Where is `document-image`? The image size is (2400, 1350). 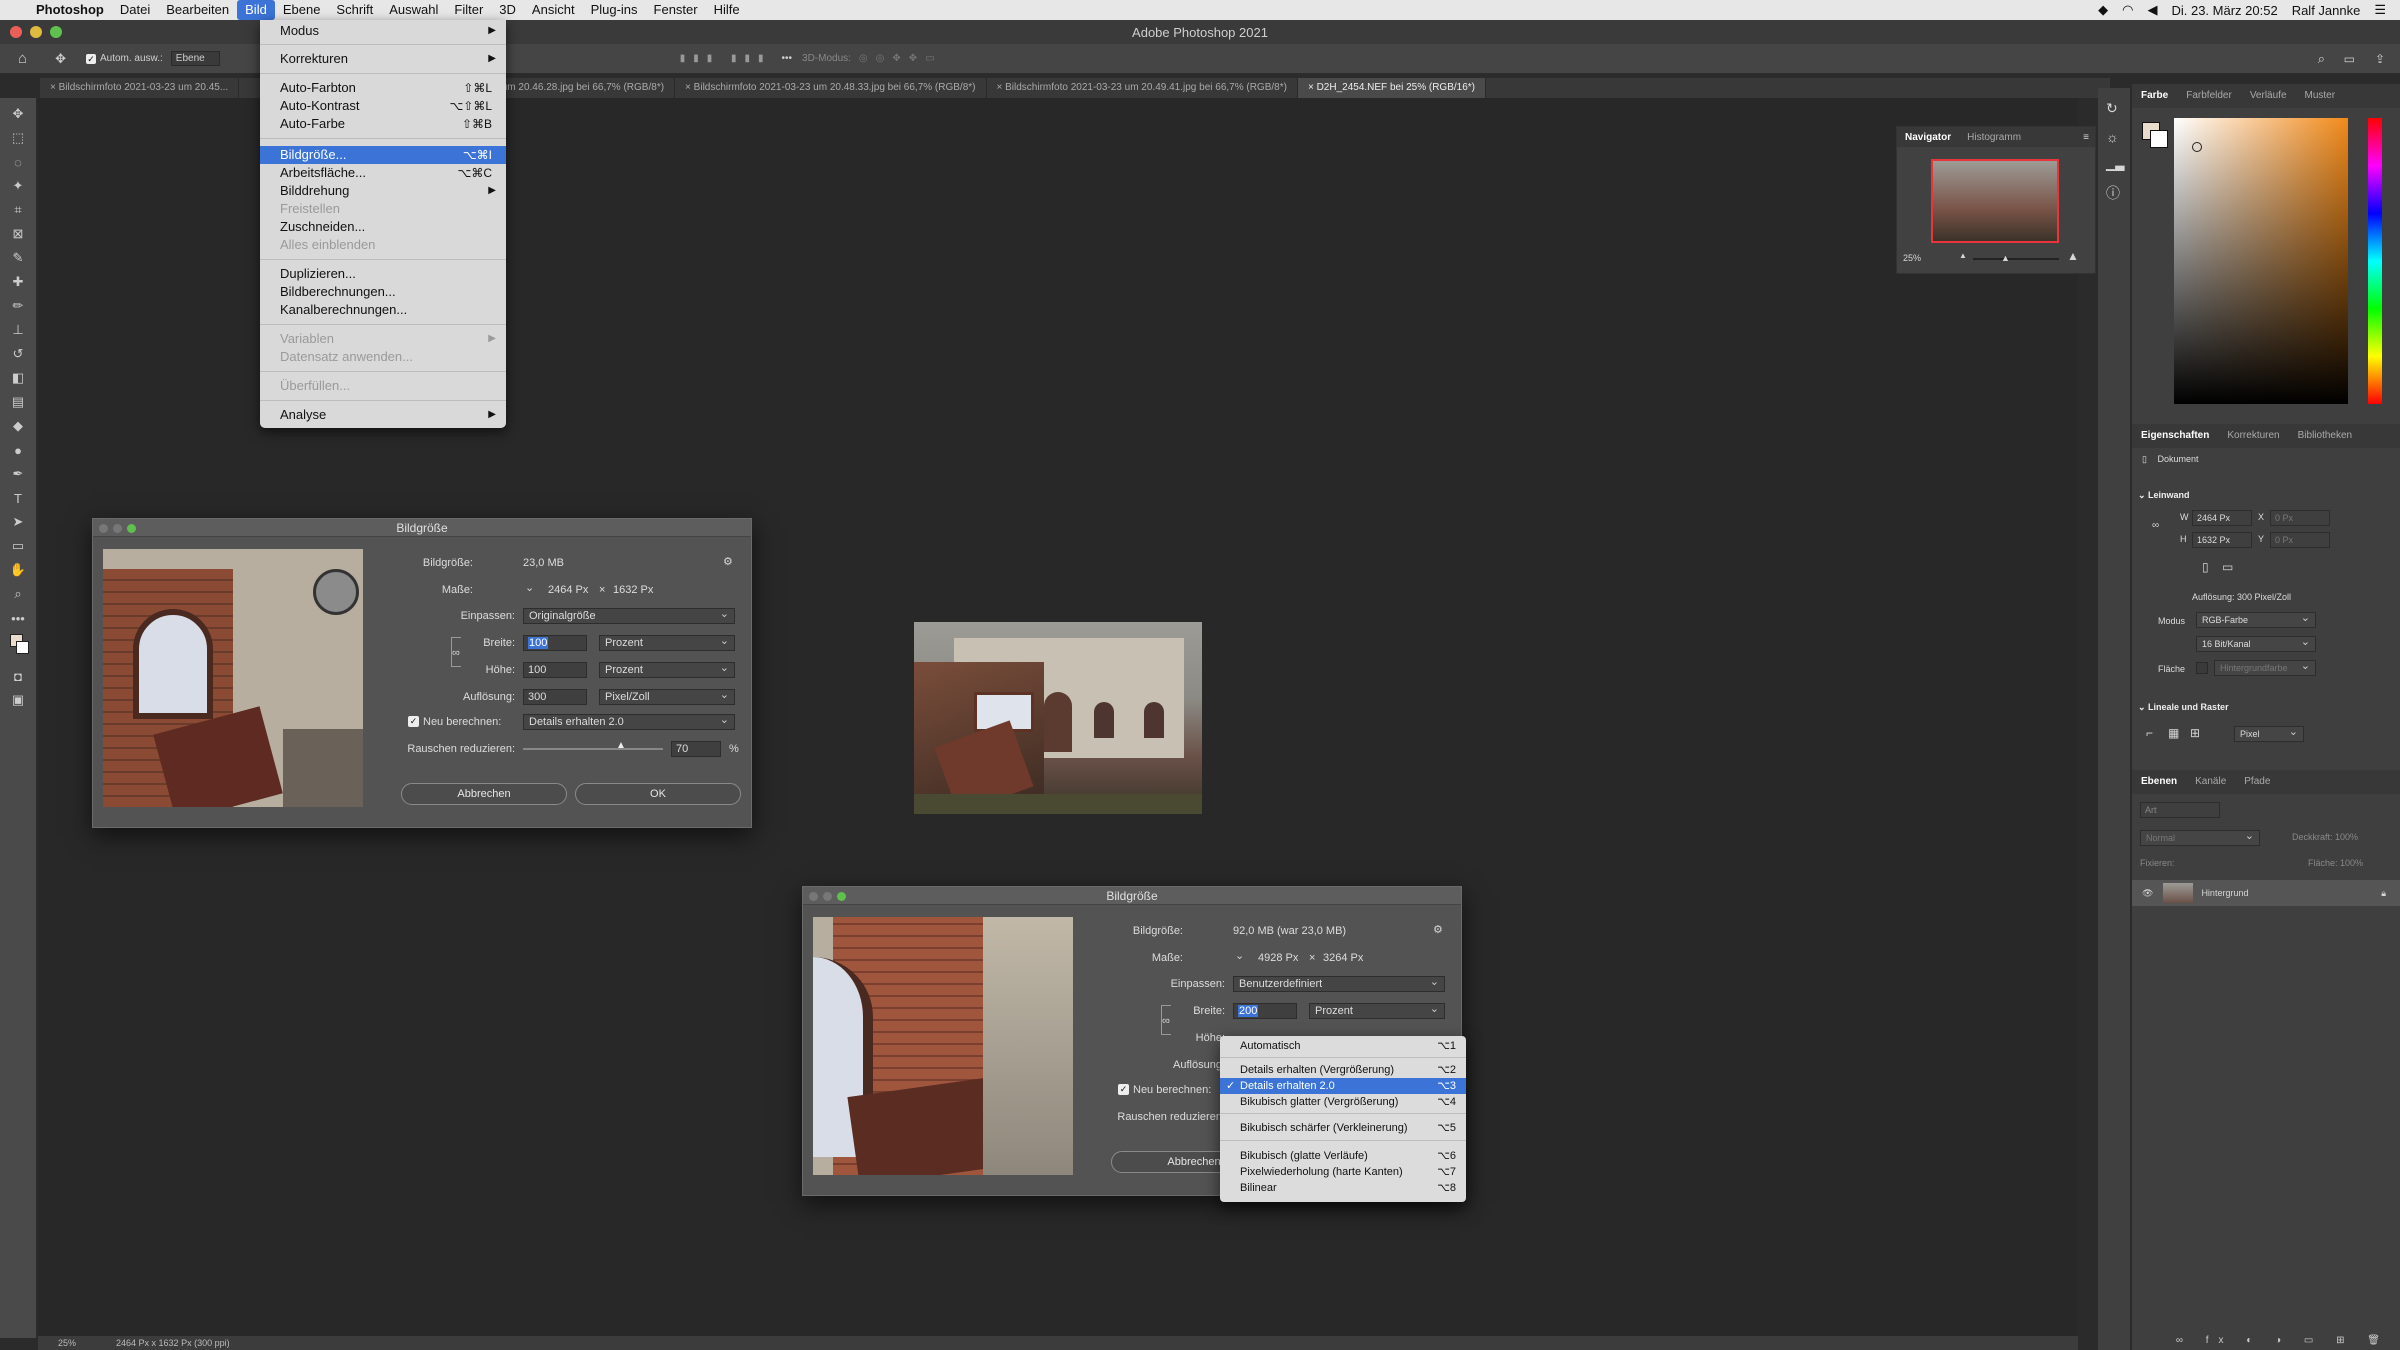
document-image is located at coordinates (1058, 718).